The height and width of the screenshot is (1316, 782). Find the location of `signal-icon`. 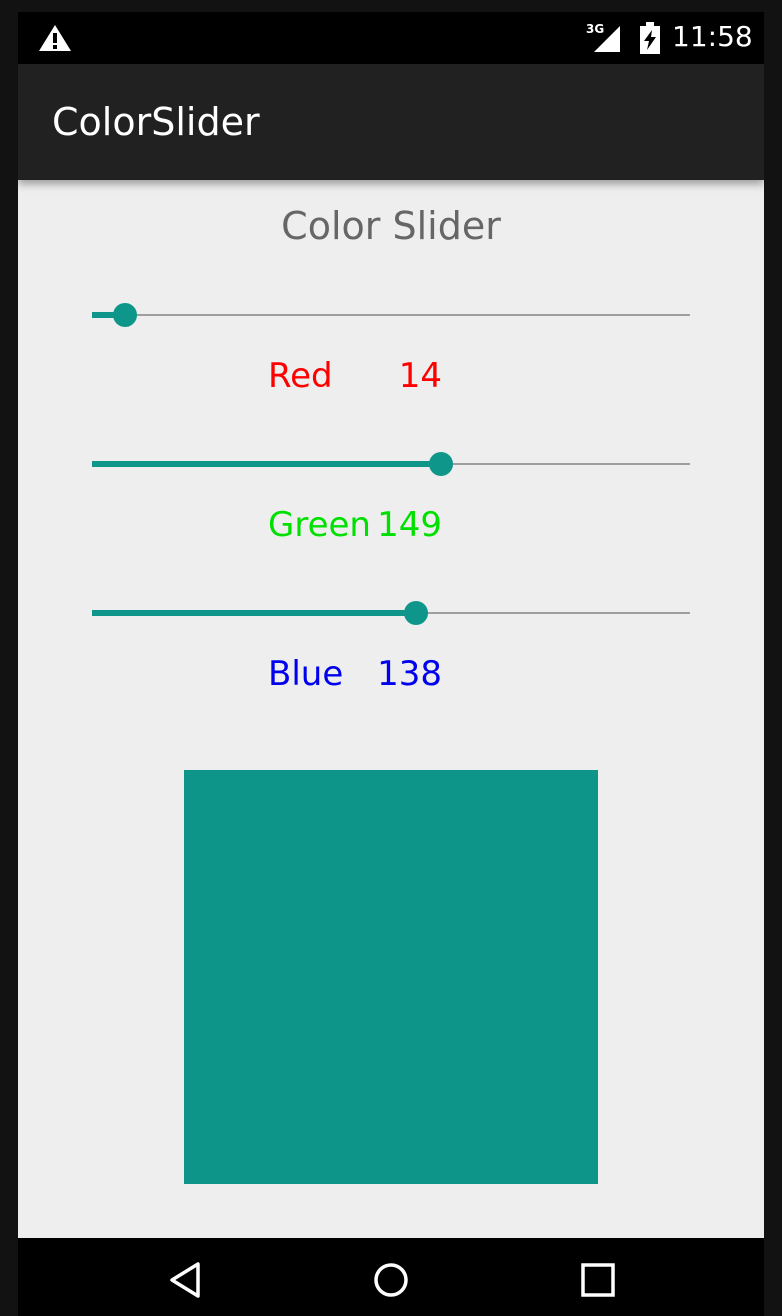

signal-icon is located at coordinates (607, 39).